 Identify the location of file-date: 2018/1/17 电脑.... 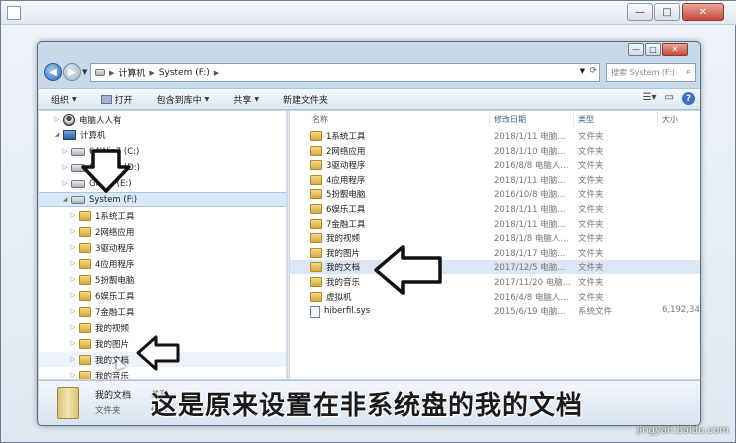
(530, 253).